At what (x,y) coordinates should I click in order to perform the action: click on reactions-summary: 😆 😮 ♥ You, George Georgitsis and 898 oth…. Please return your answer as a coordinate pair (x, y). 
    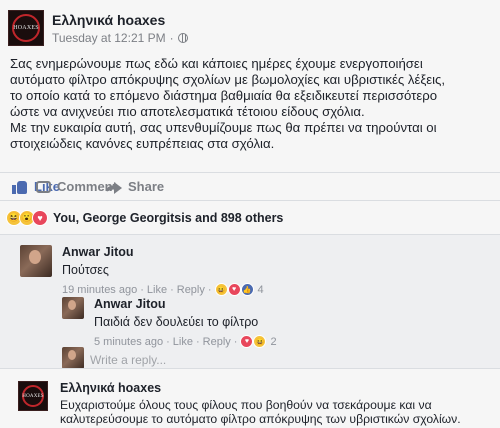
    Looking at the image, I should click on (250, 217).